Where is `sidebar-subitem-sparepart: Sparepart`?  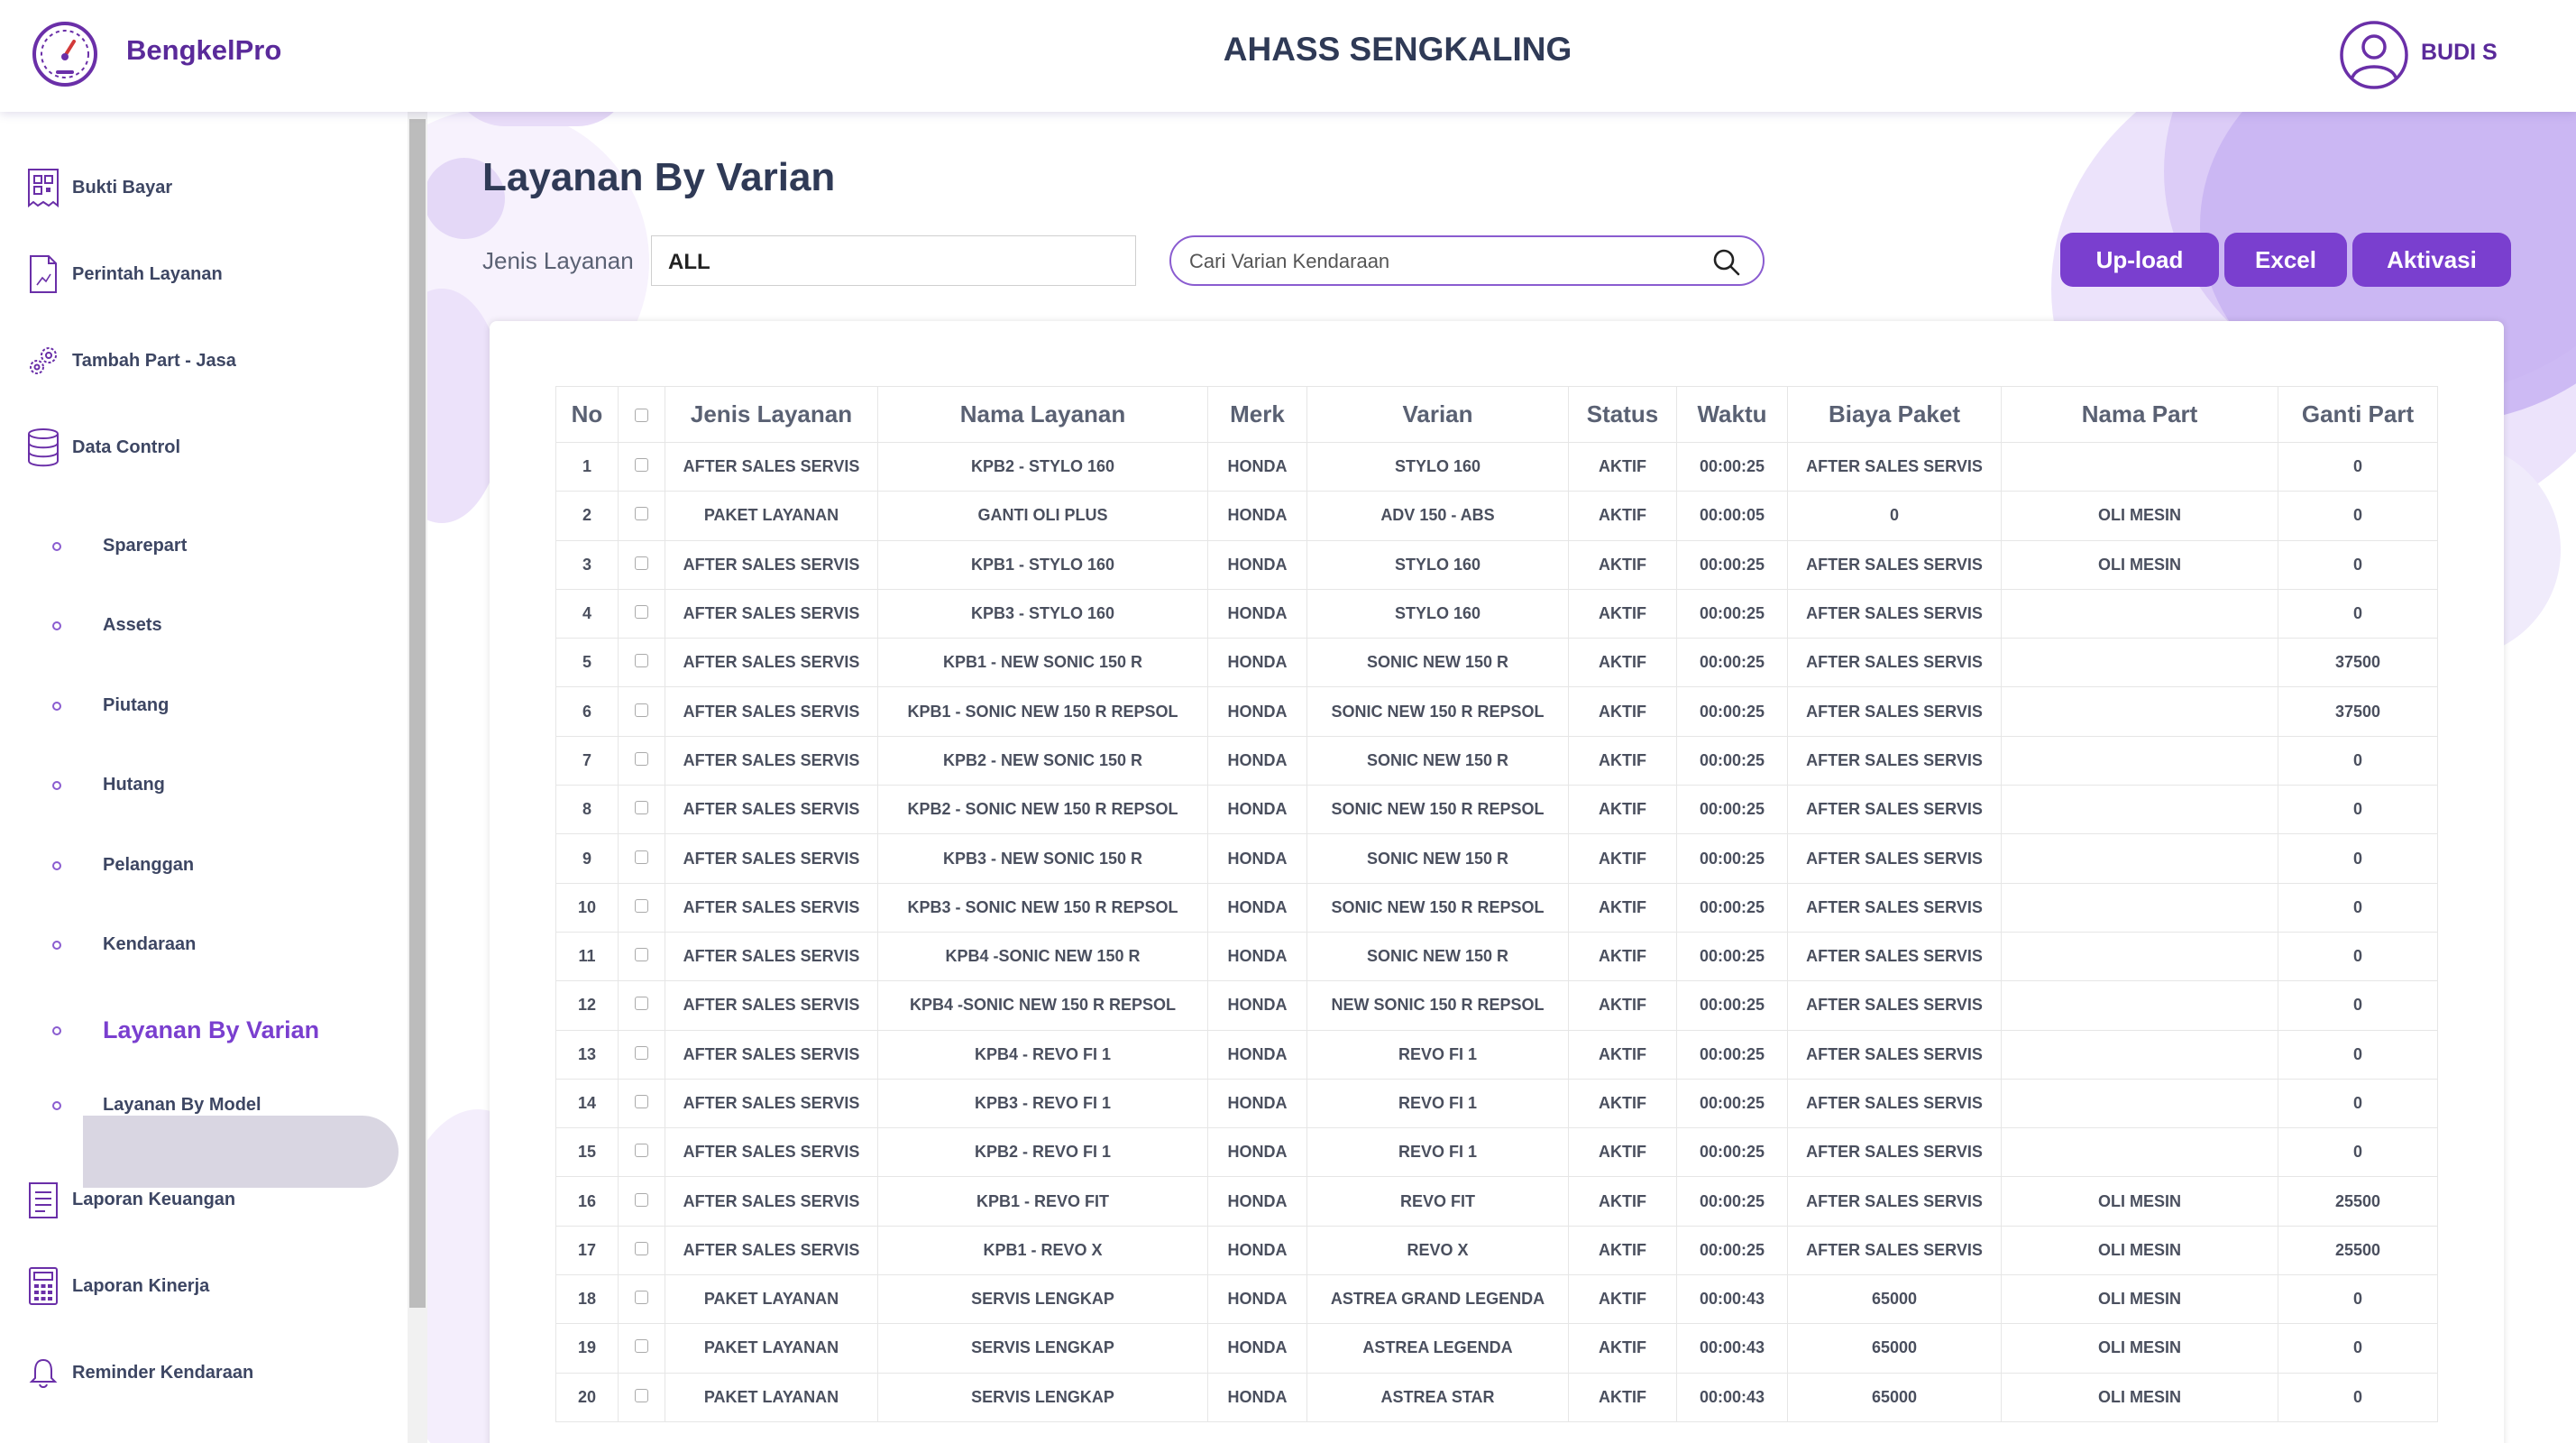
sidebar-subitem-sparepart: Sparepart is located at coordinates (119, 546).